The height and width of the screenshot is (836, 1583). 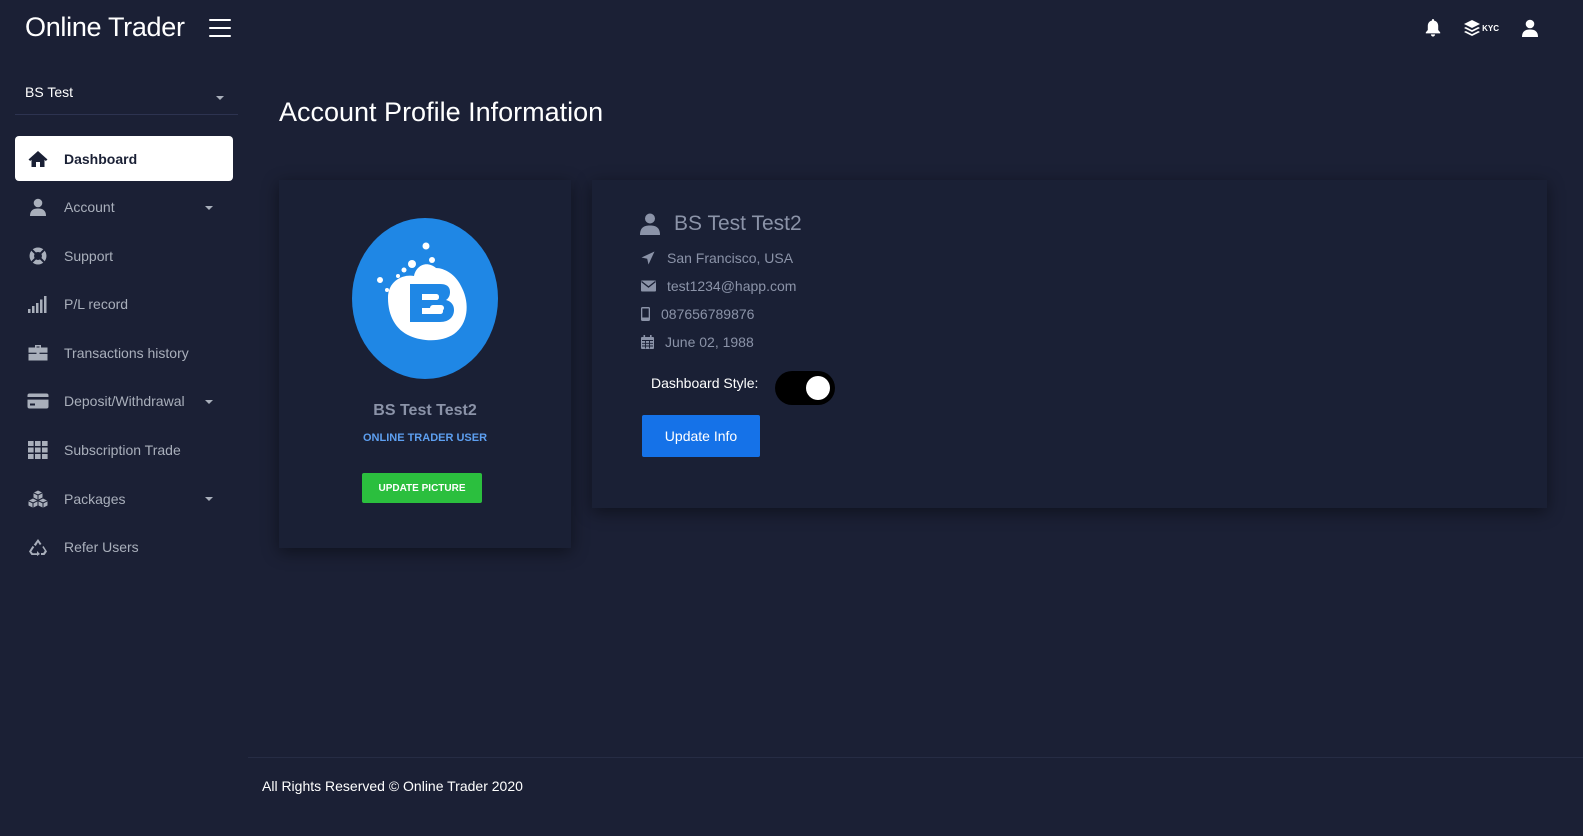 I want to click on sidebar-item-label: Account, so click(x=89, y=207).